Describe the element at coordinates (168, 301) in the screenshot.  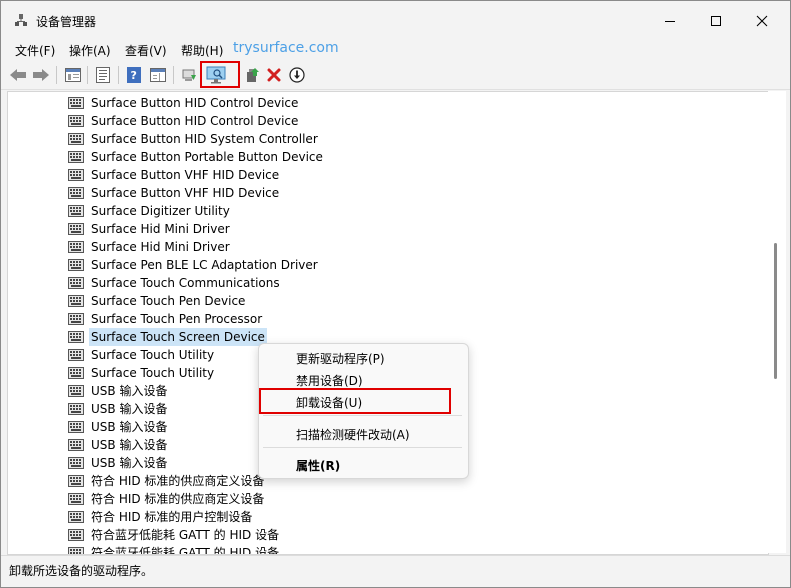
I see `tree-item-label: Surface Touch Pen Device` at that location.